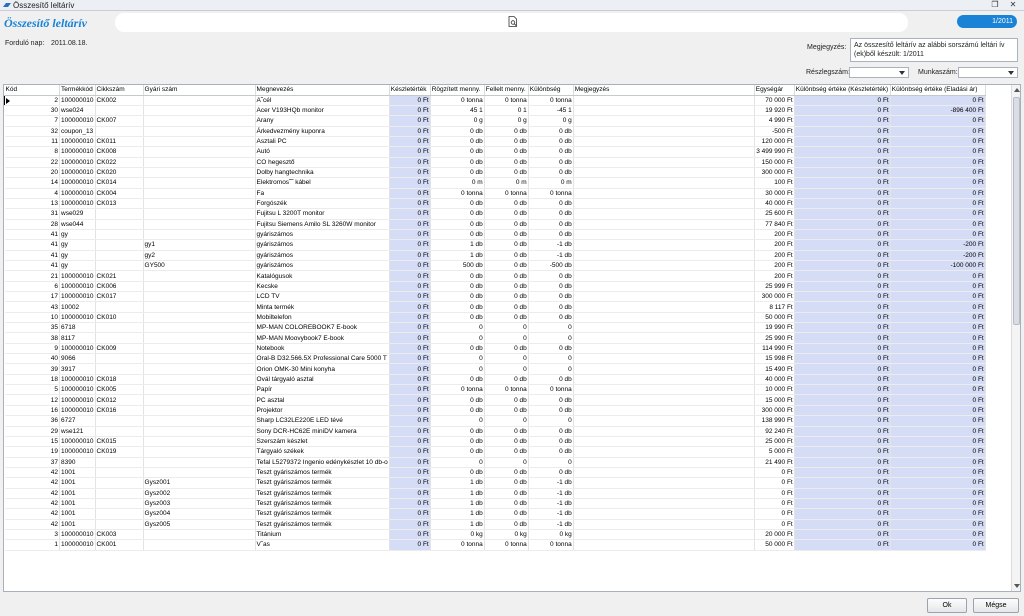  I want to click on table-cell: 13, so click(32, 204).